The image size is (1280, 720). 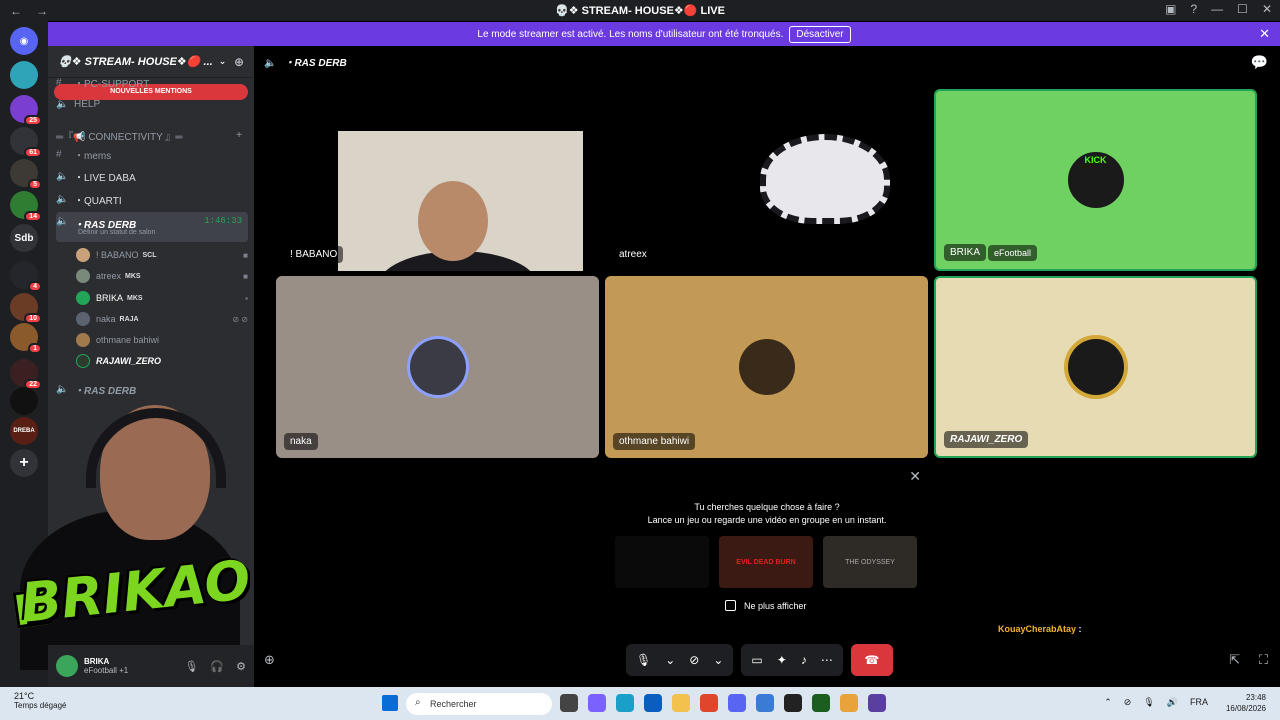 What do you see at coordinates (437, 180) in the screenshot?
I see `video-tile-babano: ! BABANO` at bounding box center [437, 180].